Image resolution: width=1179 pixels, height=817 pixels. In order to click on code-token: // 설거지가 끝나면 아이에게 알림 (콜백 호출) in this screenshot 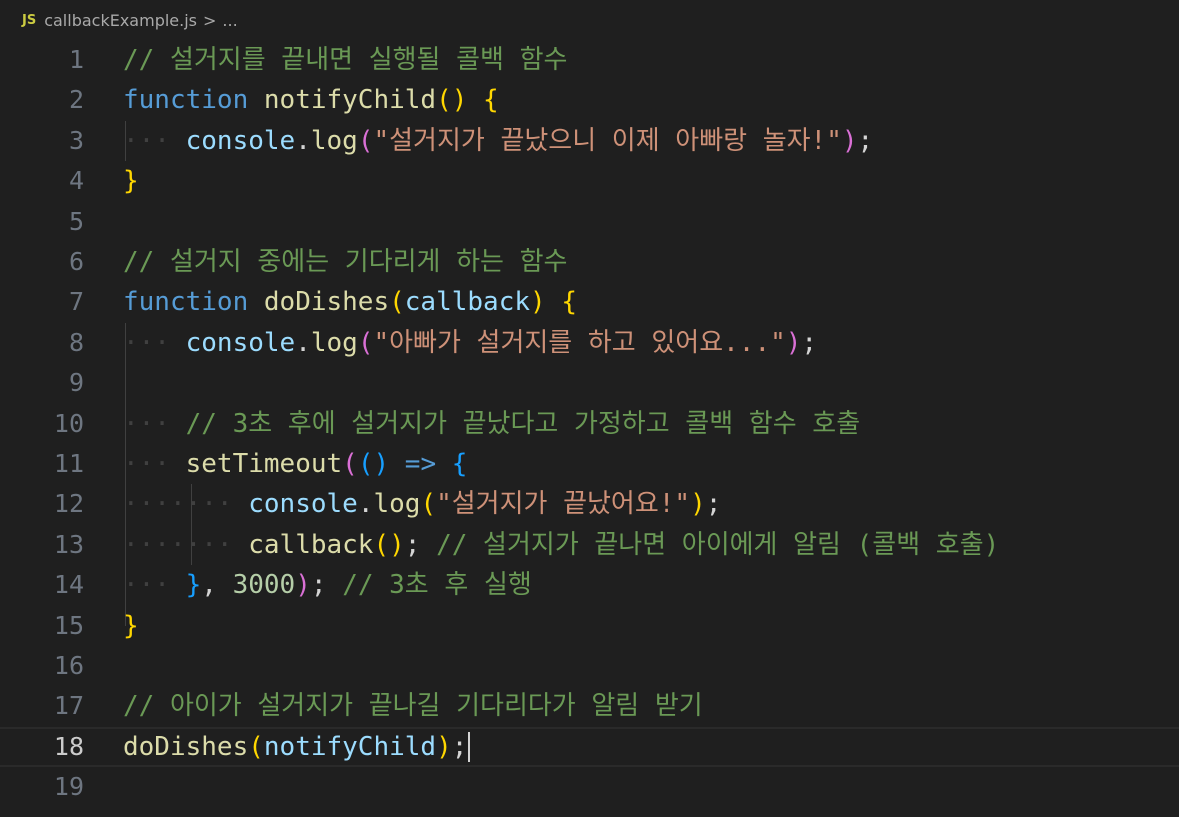, I will do `click(718, 544)`.